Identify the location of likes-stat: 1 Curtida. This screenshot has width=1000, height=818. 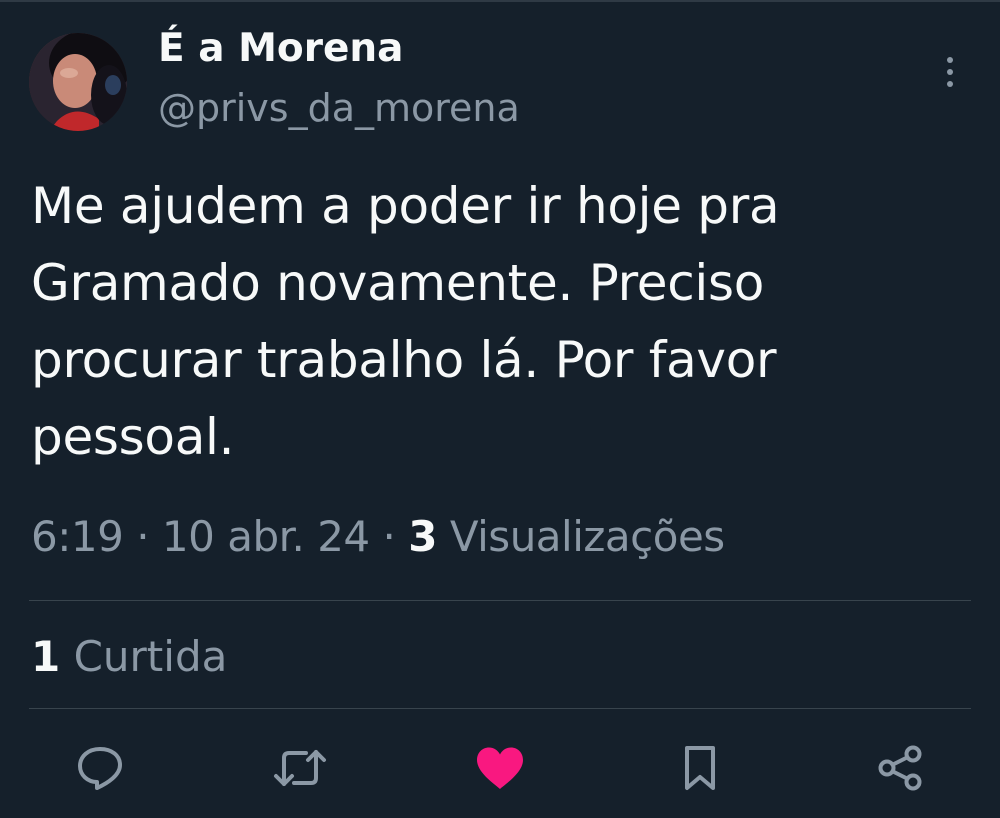
(129, 656).